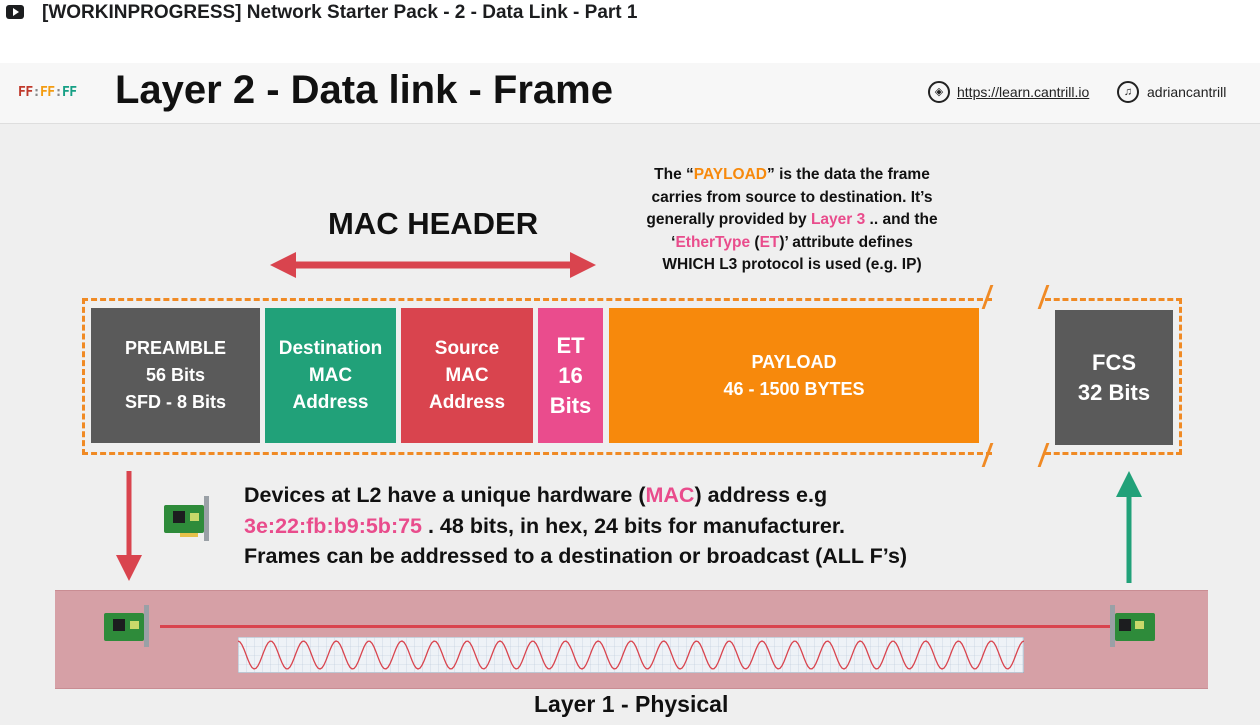 The image size is (1260, 725). Describe the element at coordinates (330, 375) in the screenshot. I see `destination-mac-block: Destination MAC Address` at that location.